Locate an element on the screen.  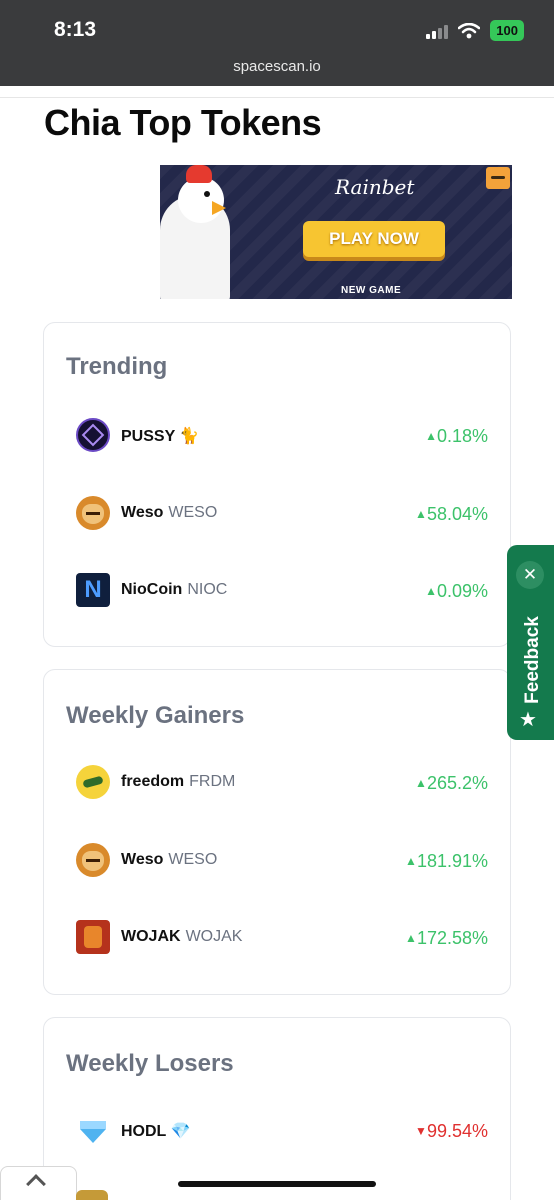
token-change: ▲172.58% is located at coordinates (446, 938).